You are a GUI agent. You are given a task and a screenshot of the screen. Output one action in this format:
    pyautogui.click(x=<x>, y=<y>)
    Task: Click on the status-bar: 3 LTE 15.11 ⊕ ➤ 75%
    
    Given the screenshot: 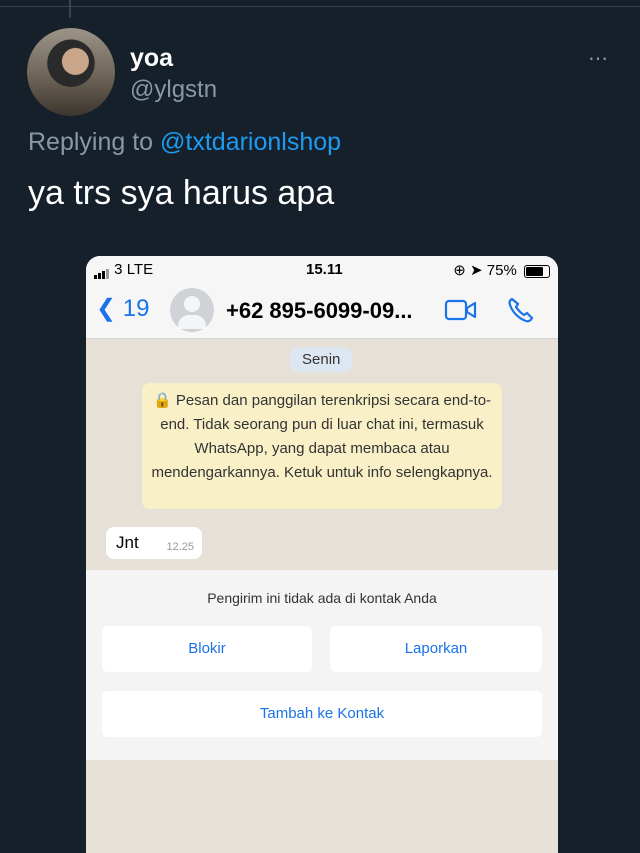 What is the action you would take?
    pyautogui.click(x=322, y=270)
    